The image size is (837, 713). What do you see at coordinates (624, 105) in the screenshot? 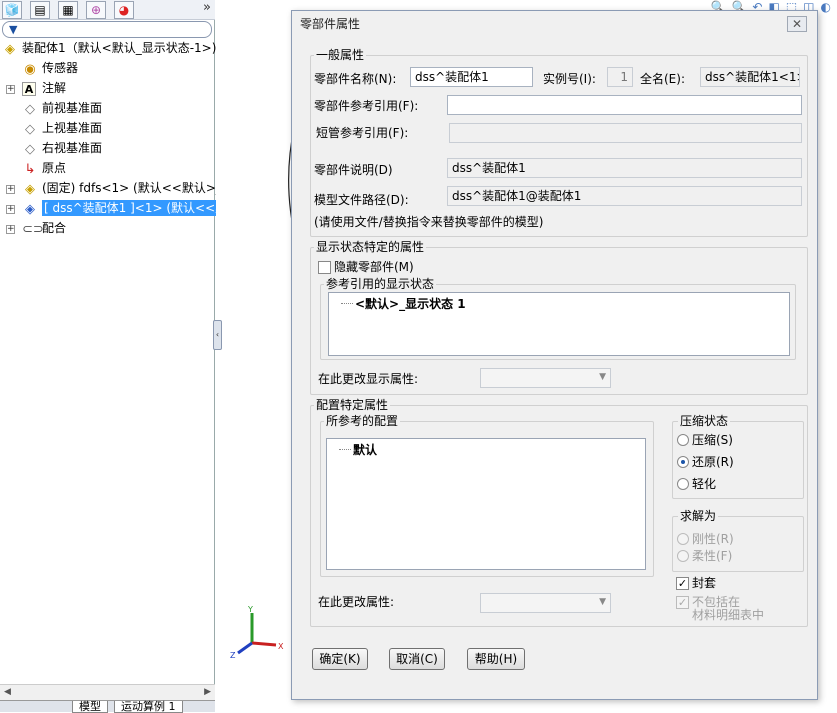
I see `component-reference-field` at bounding box center [624, 105].